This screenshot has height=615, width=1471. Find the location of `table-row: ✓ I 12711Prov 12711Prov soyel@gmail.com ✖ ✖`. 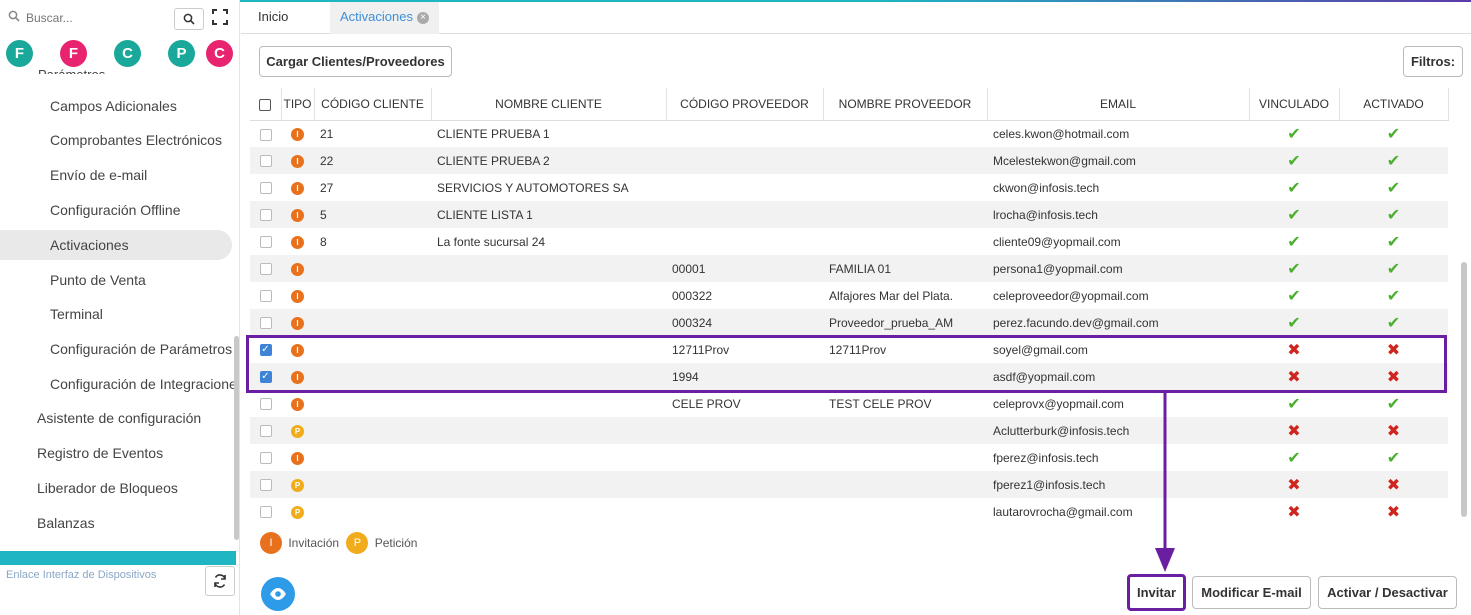

table-row: ✓ I 12711Prov 12711Prov soyel@gmail.com ✖ ✖ is located at coordinates (849, 349).